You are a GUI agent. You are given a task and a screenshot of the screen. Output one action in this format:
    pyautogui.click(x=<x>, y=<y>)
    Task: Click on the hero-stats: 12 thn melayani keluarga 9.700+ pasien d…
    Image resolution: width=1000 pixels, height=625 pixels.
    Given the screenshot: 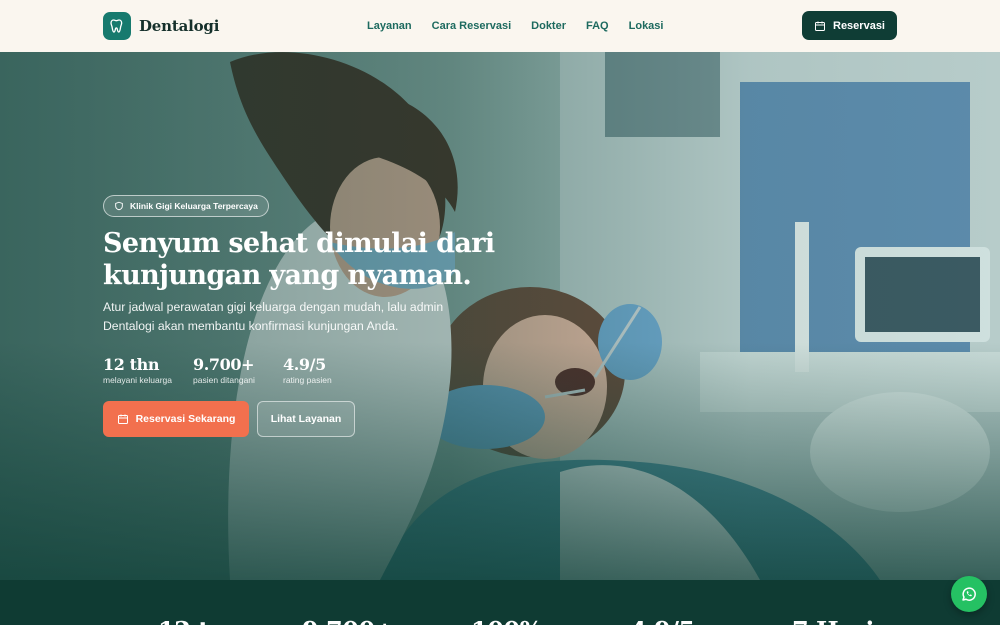 What is the action you would take?
    pyautogui.click(x=238, y=370)
    